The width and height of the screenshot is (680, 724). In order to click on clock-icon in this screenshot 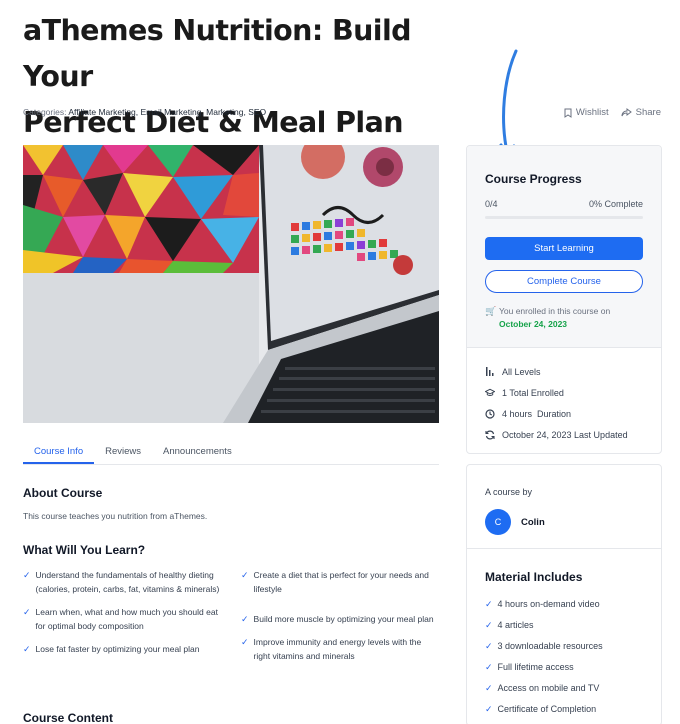, I will do `click(490, 413)`.